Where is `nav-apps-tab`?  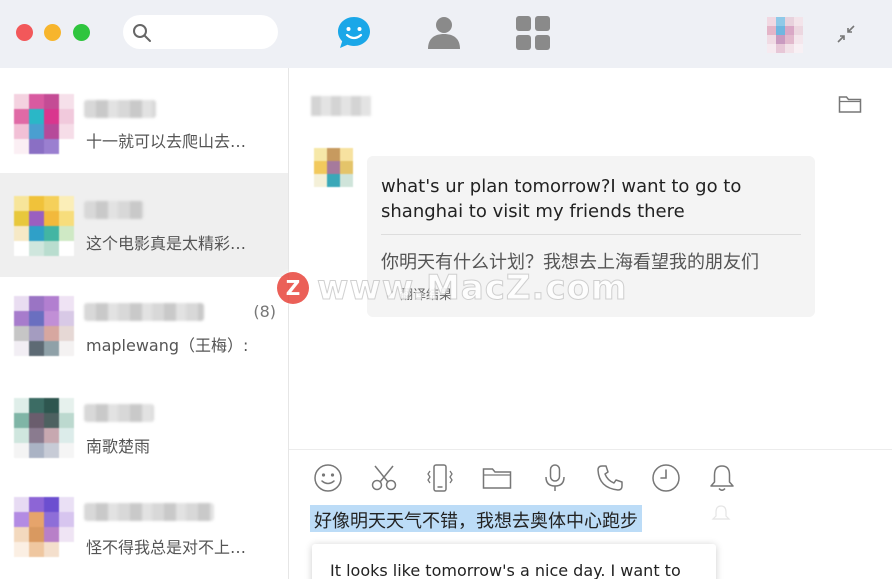
nav-apps-tab is located at coordinates (533, 33).